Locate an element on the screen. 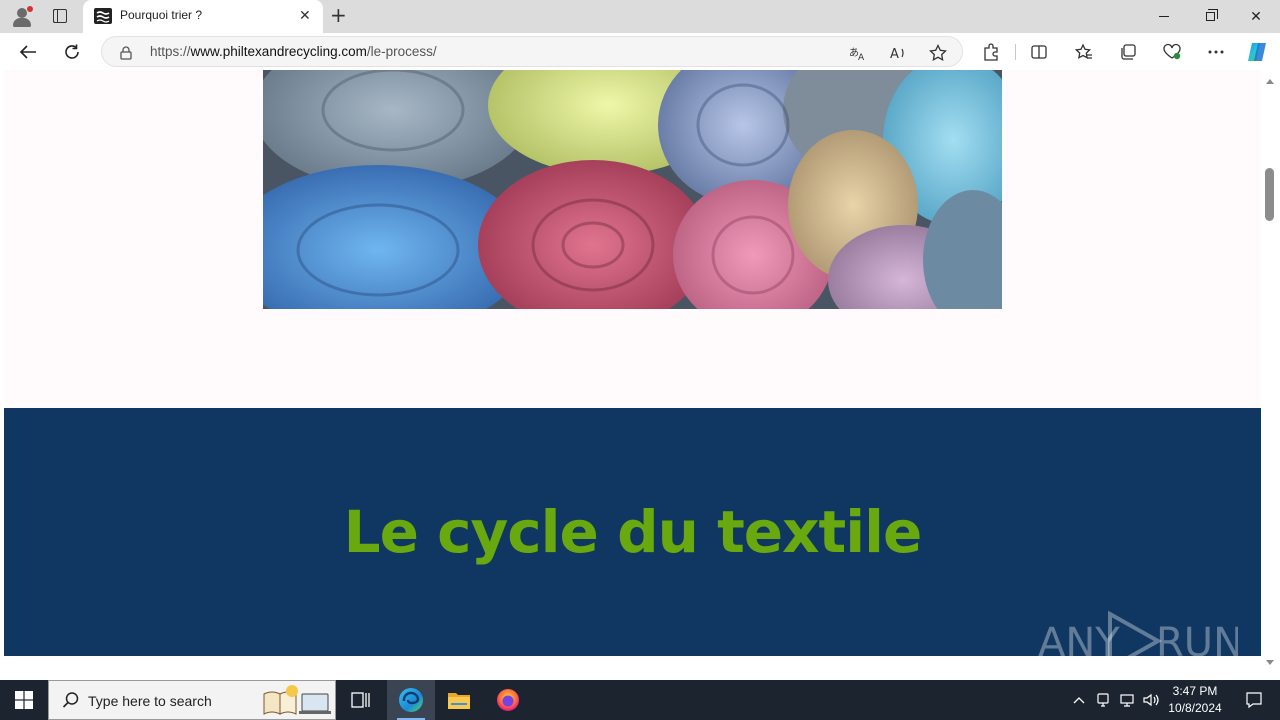  reload-icon is located at coordinates (72, 51).